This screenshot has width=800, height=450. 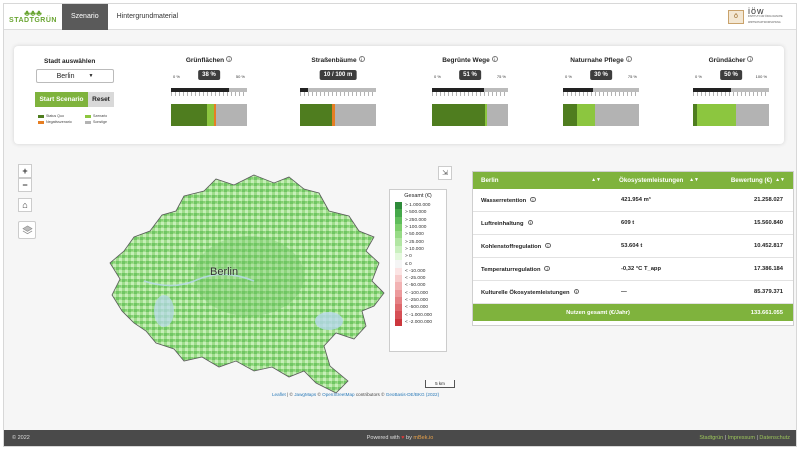 What do you see at coordinates (774, 438) in the screenshot?
I see `footer-link-datenschutz: Datenschutz` at bounding box center [774, 438].